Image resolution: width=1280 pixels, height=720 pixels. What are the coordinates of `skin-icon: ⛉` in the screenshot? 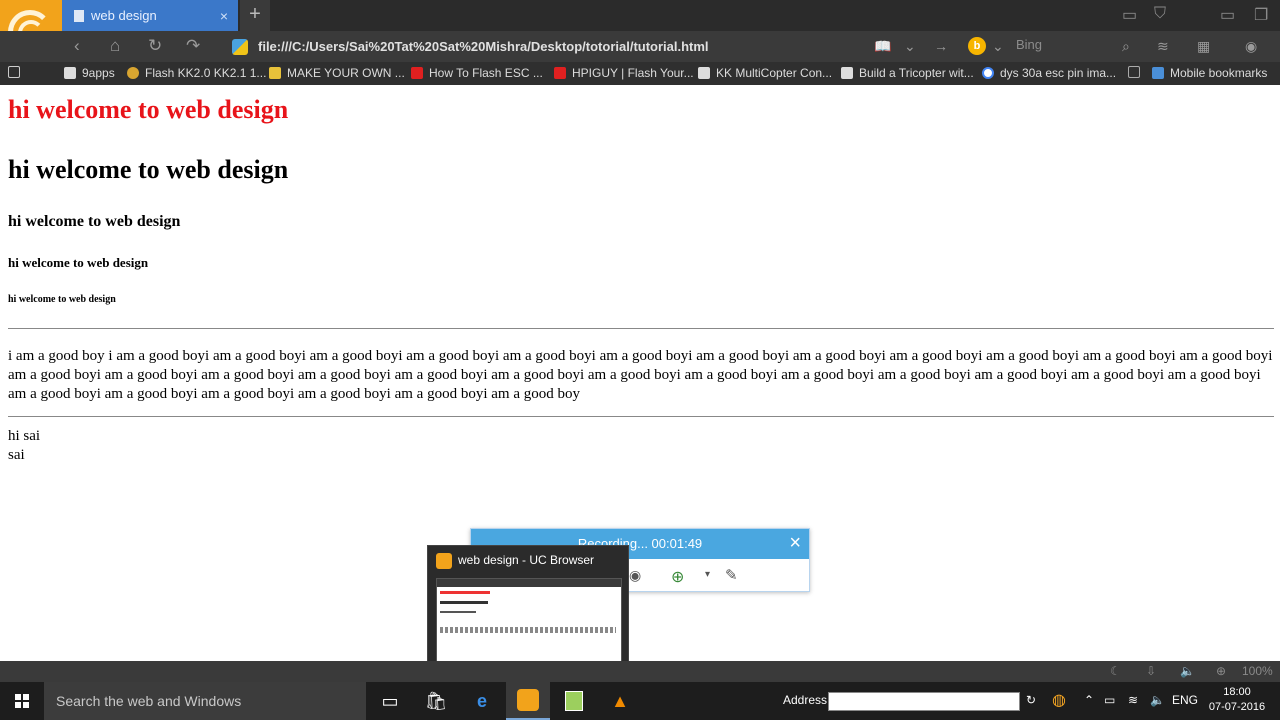 It's located at (1160, 14).